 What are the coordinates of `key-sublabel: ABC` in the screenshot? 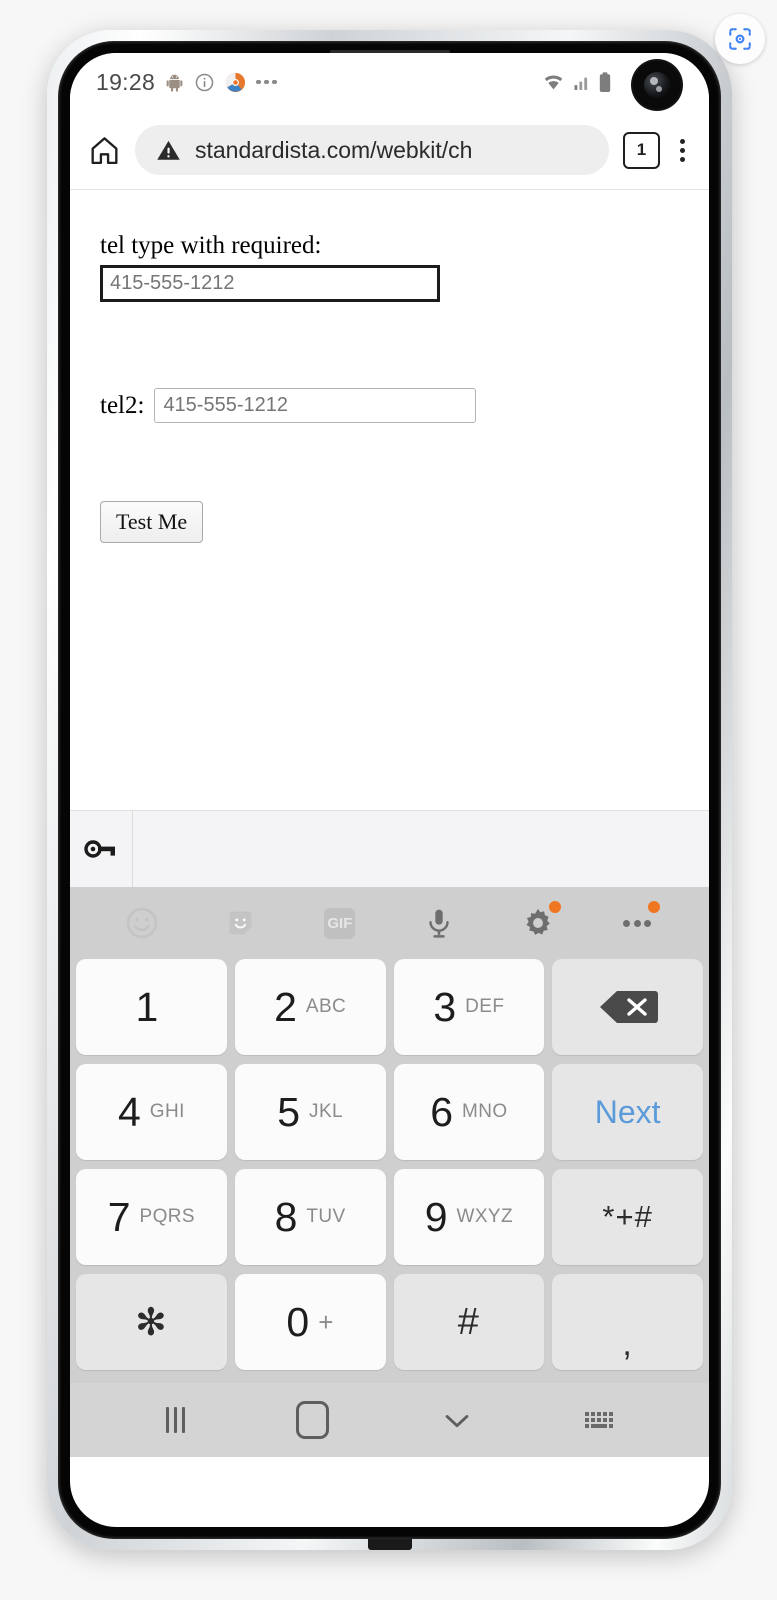 It's located at (326, 1006).